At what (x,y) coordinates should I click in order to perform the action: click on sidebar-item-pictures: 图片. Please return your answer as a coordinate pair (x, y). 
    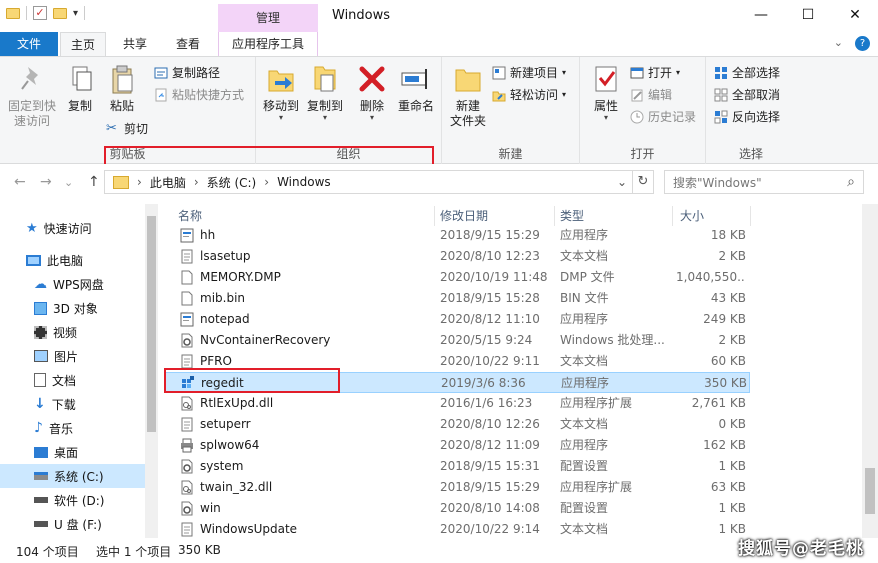
    Looking at the image, I should click on (72, 356).